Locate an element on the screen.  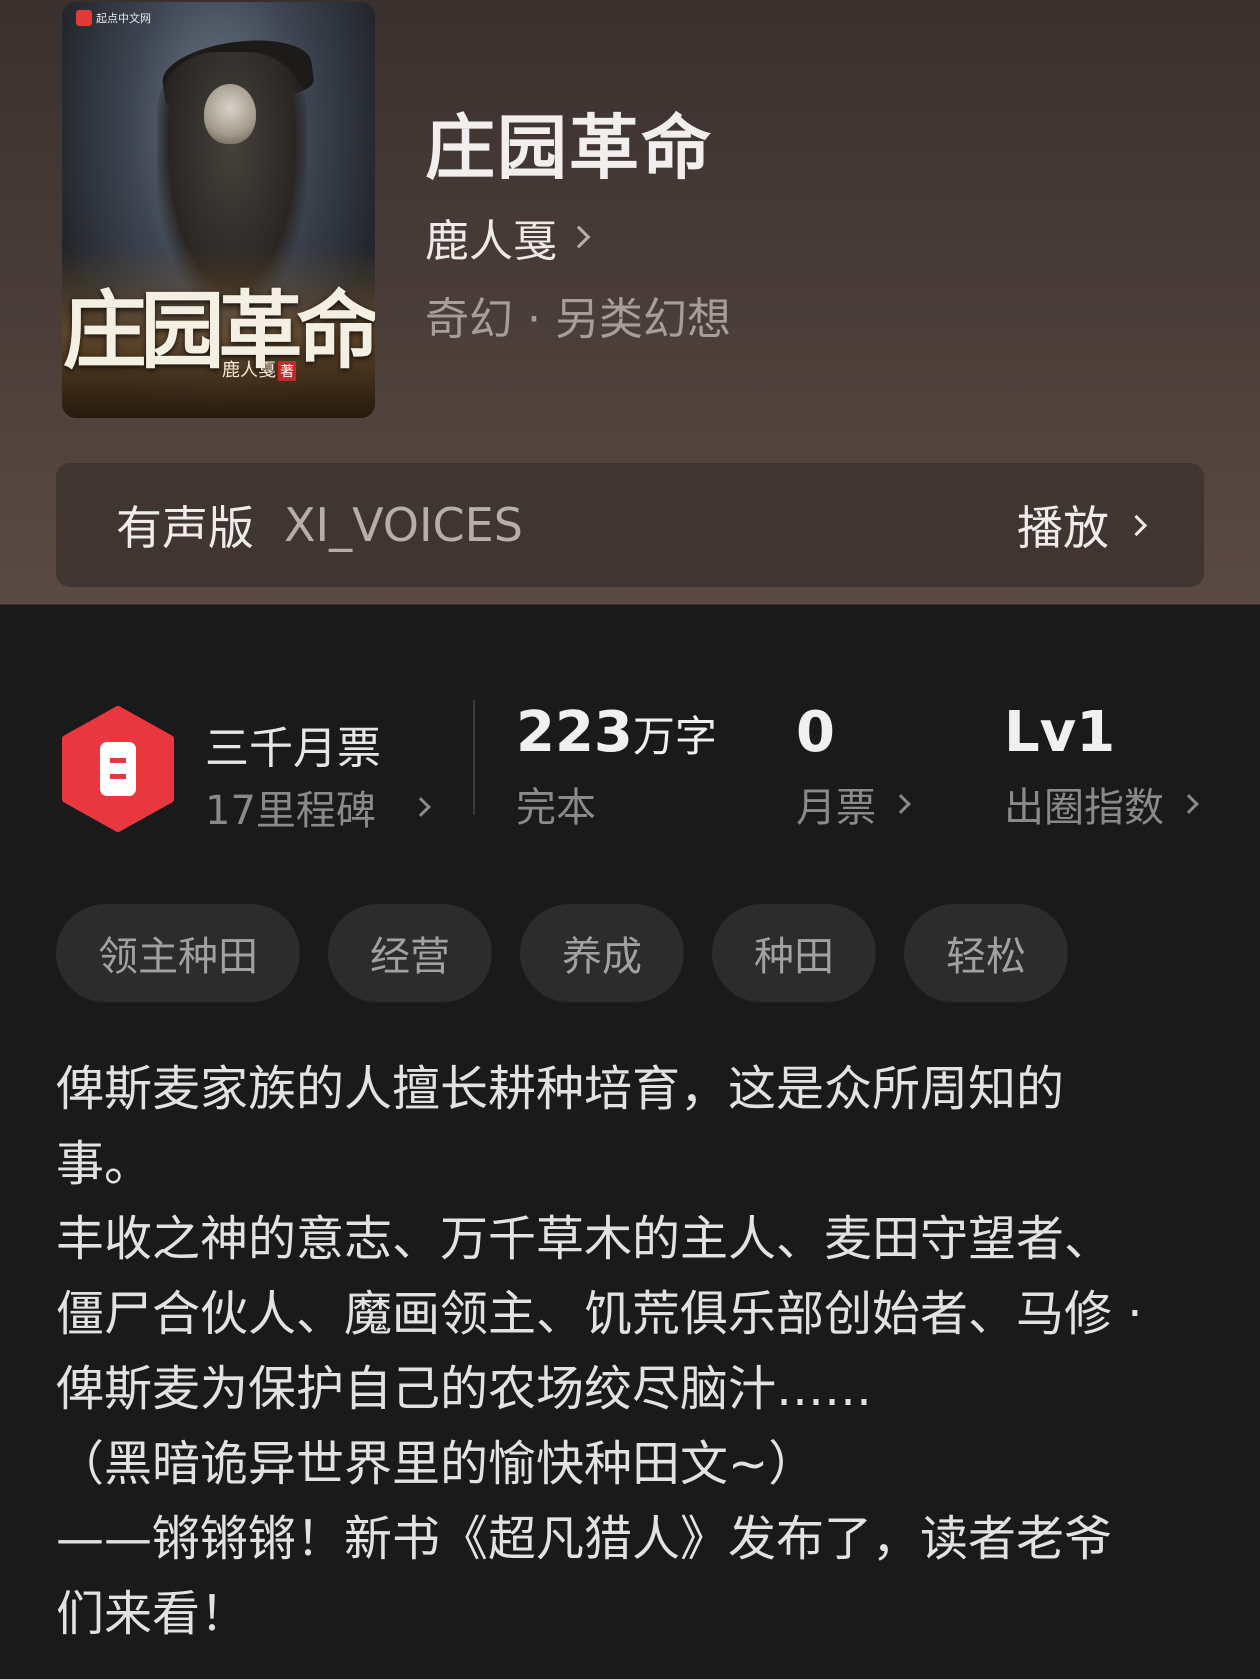
publisher-logo-icon is located at coordinates (84, 18).